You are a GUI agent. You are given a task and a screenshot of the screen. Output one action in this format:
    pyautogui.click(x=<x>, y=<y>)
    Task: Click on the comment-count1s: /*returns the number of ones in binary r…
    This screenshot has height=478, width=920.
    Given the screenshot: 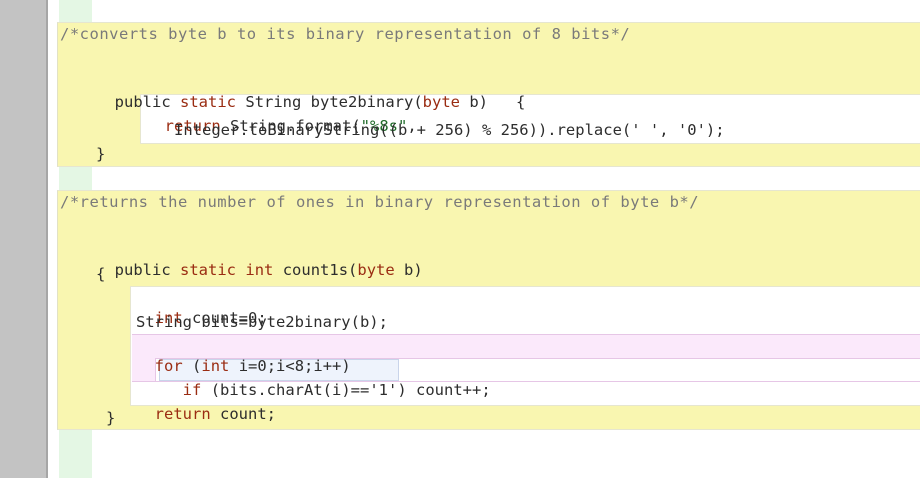 What is the action you would take?
    pyautogui.click(x=380, y=202)
    